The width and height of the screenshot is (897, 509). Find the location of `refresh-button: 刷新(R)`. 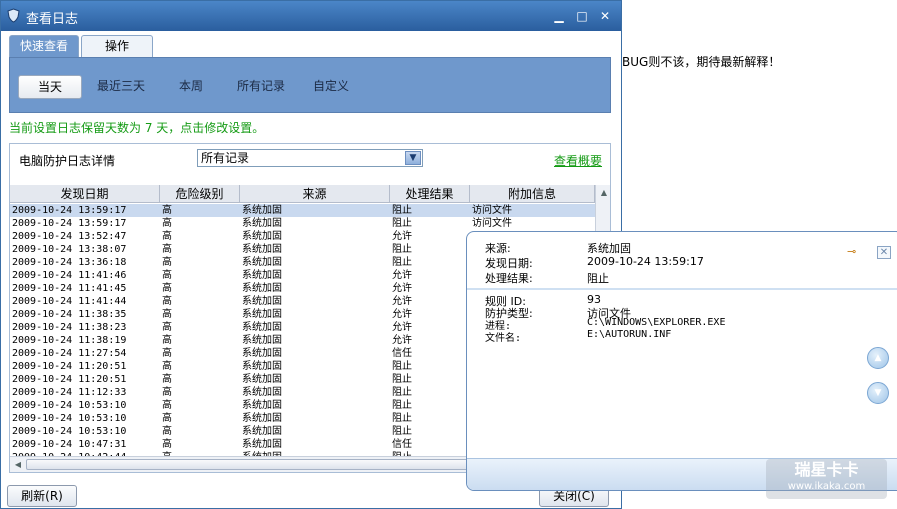

refresh-button: 刷新(R) is located at coordinates (42, 496).